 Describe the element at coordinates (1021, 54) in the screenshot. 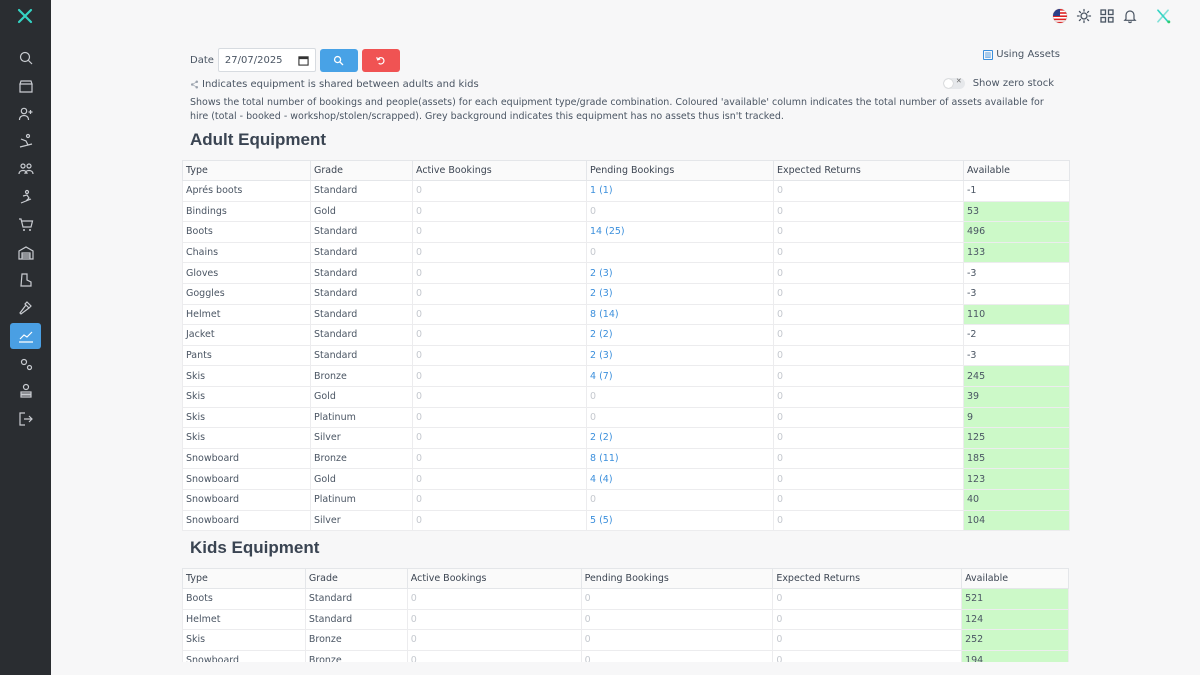

I see `using-assets-toggle: ▥ Using Assets` at that location.